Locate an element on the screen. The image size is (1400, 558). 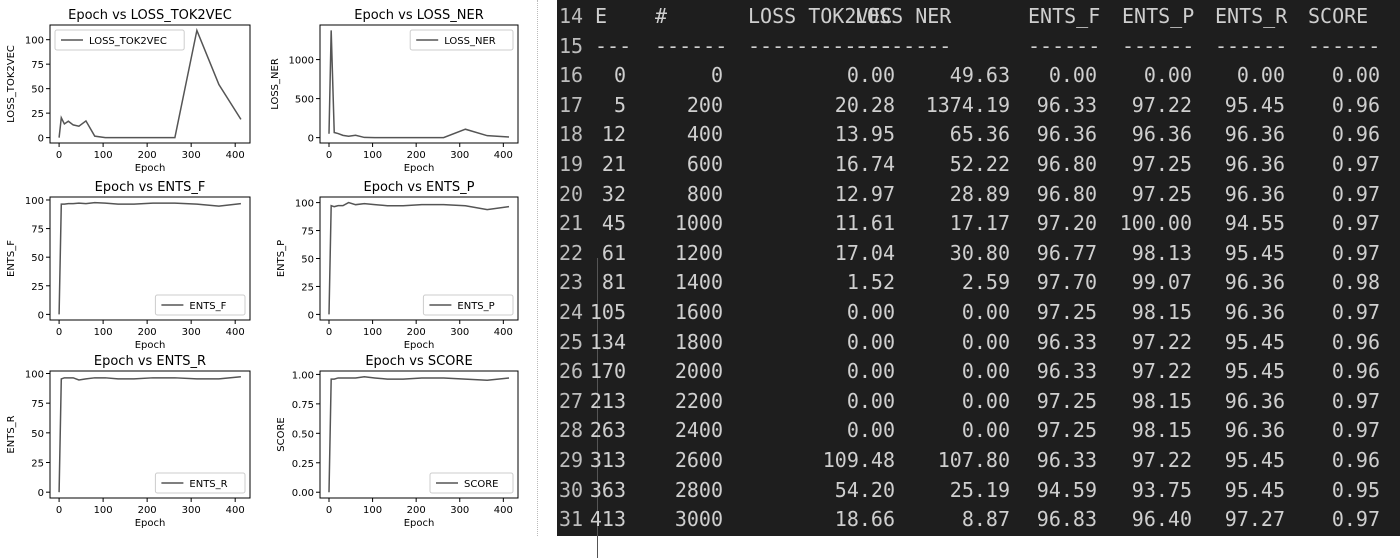
cell-epoch: 0 is located at coordinates (620, 75).